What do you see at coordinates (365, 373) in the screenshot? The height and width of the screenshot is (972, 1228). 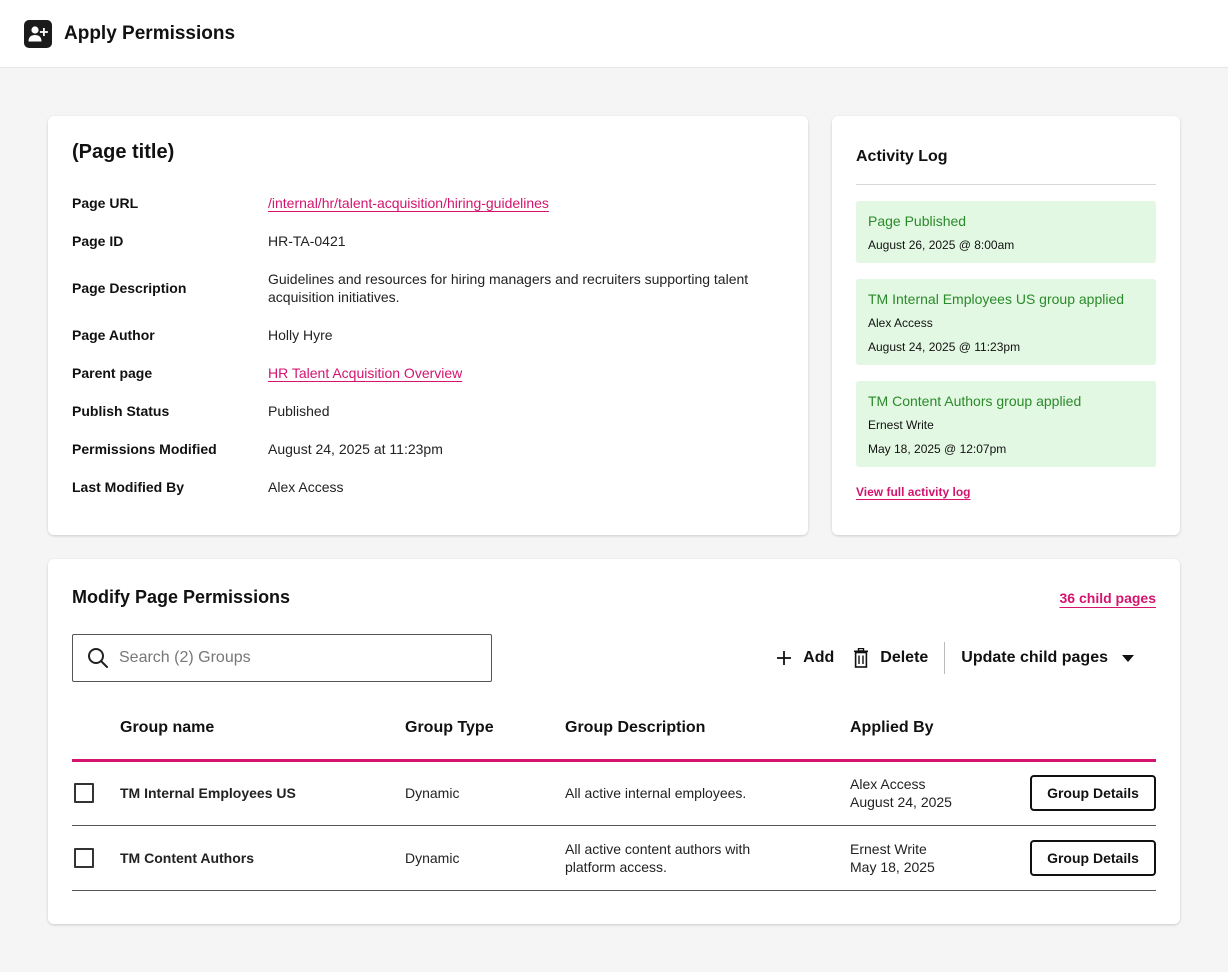 I see `parent-page-link: HR Talent Acquisition Overview` at bounding box center [365, 373].